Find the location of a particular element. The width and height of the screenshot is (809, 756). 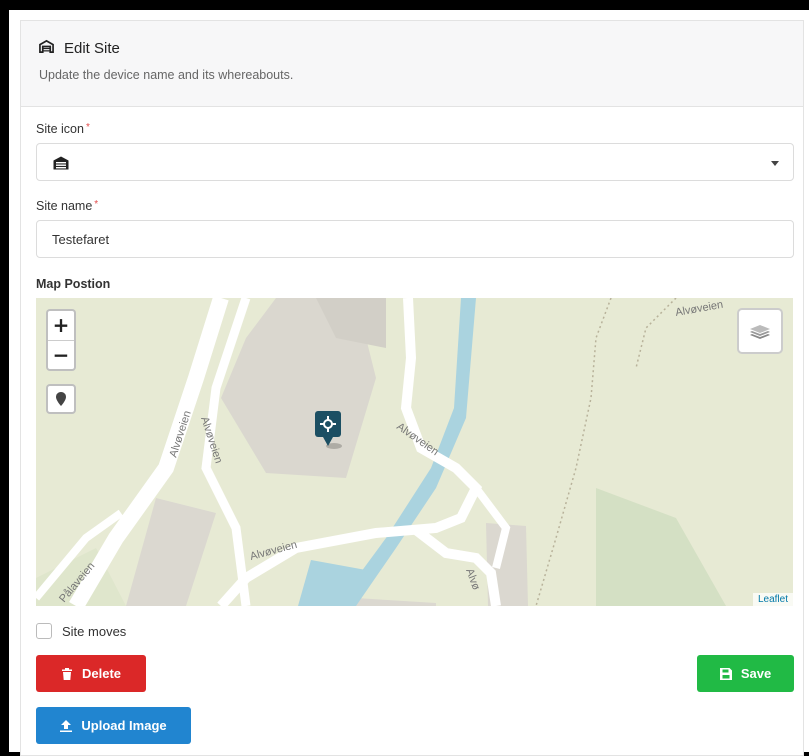

site-icon-label: Site icon * is located at coordinates (63, 129).